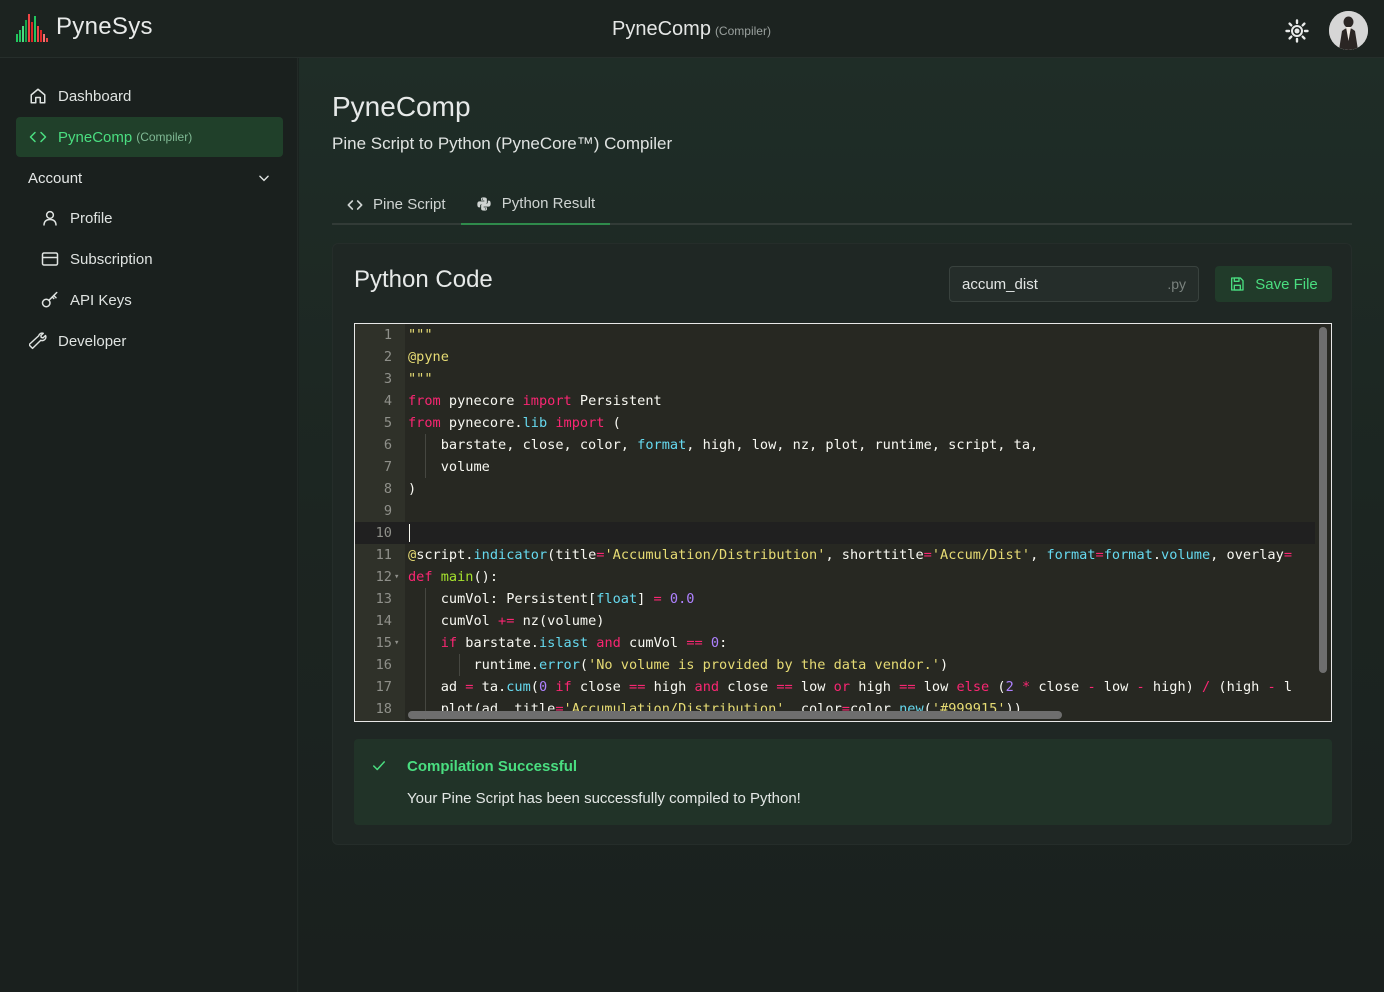 The height and width of the screenshot is (992, 1384). Describe the element at coordinates (149, 300) in the screenshot. I see `sidebar-item-api-keys: API Keys` at that location.